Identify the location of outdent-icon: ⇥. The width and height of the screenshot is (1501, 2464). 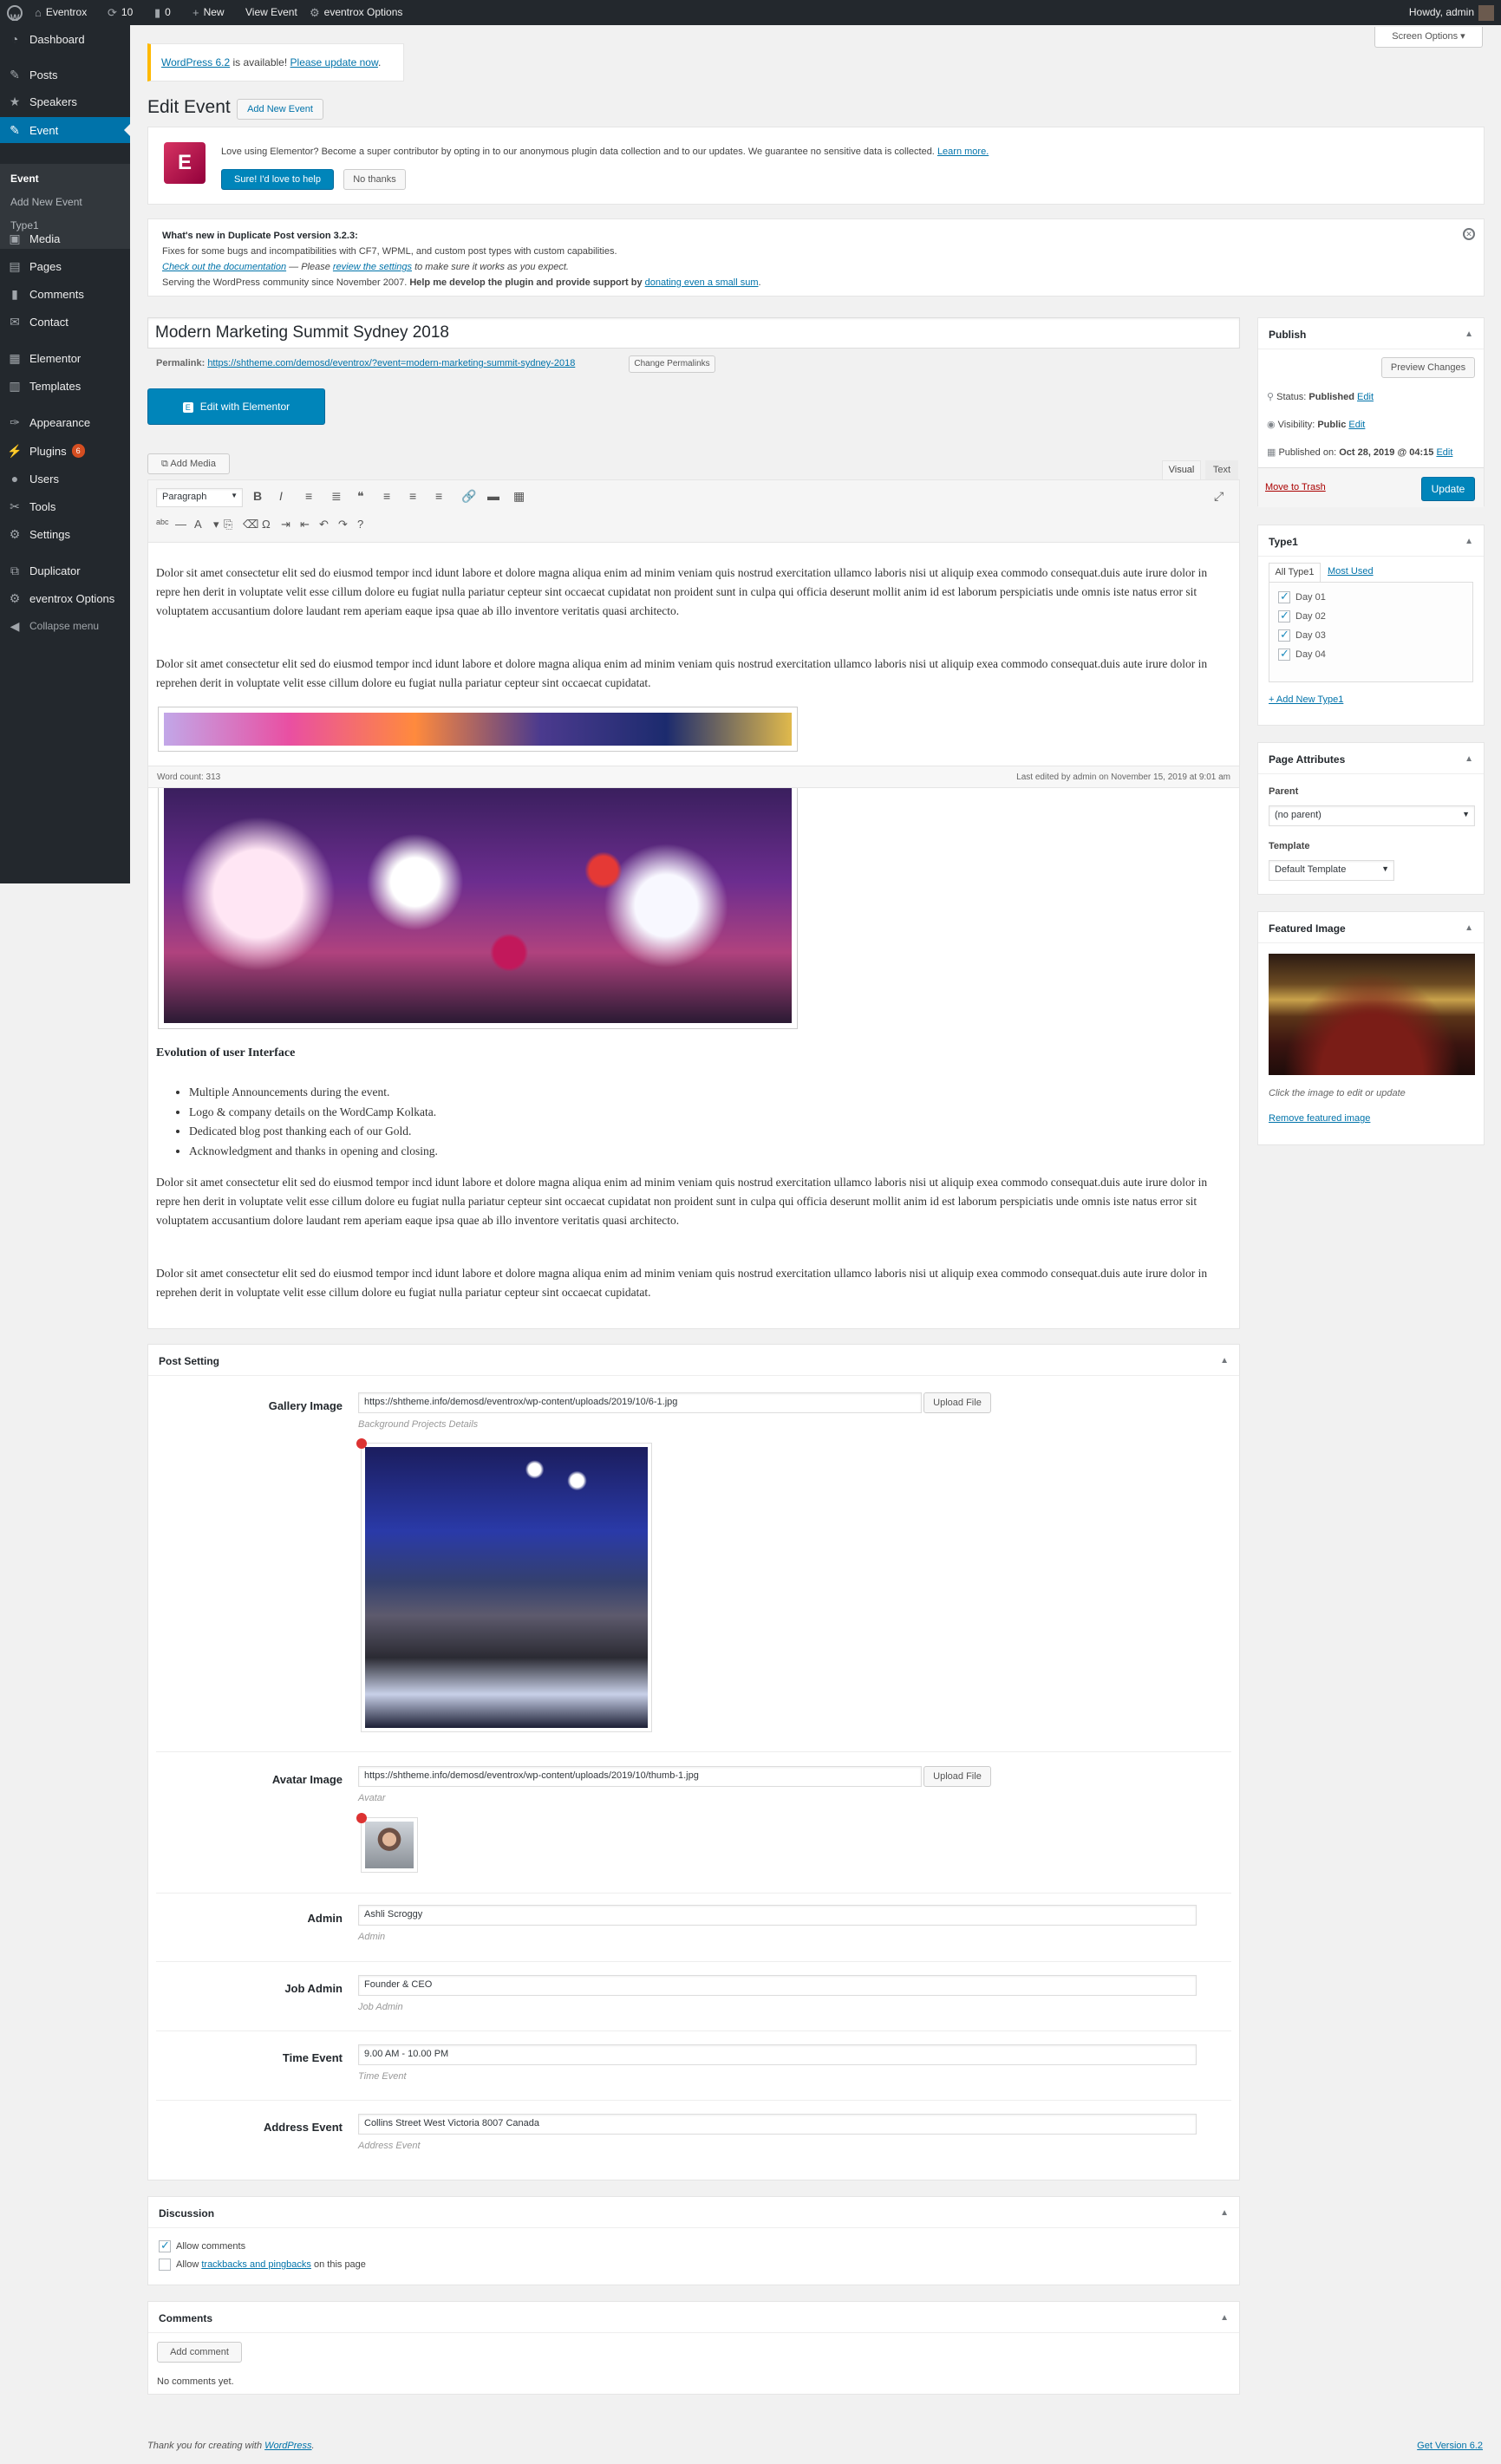
(285, 524).